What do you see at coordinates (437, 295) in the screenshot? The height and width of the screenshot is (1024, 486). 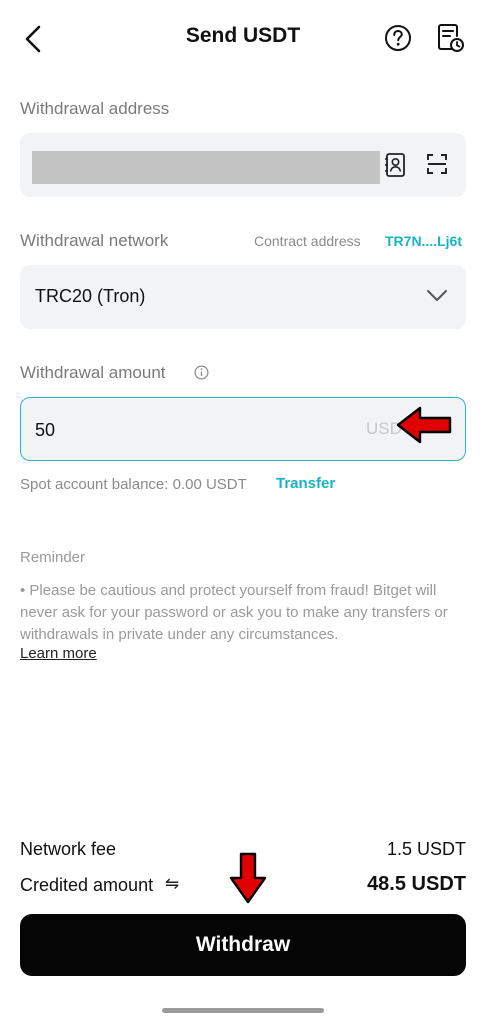 I see `chevron-down-icon` at bounding box center [437, 295].